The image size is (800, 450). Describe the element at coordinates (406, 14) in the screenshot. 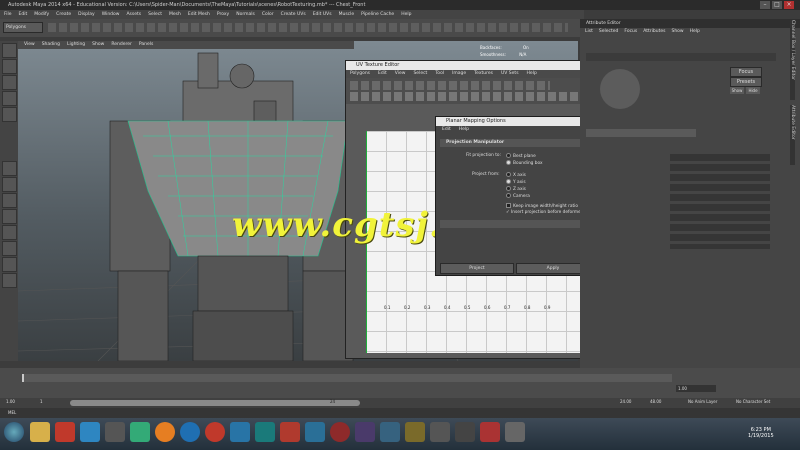

I see `main-menu-item-17: Help` at that location.